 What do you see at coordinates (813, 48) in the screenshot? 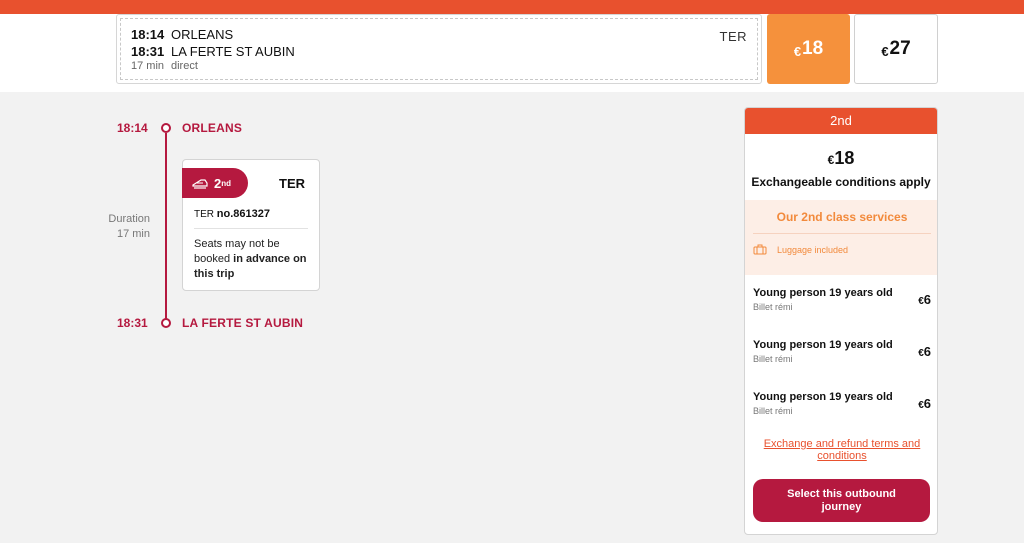
I see `second-class-price: 18` at bounding box center [813, 48].